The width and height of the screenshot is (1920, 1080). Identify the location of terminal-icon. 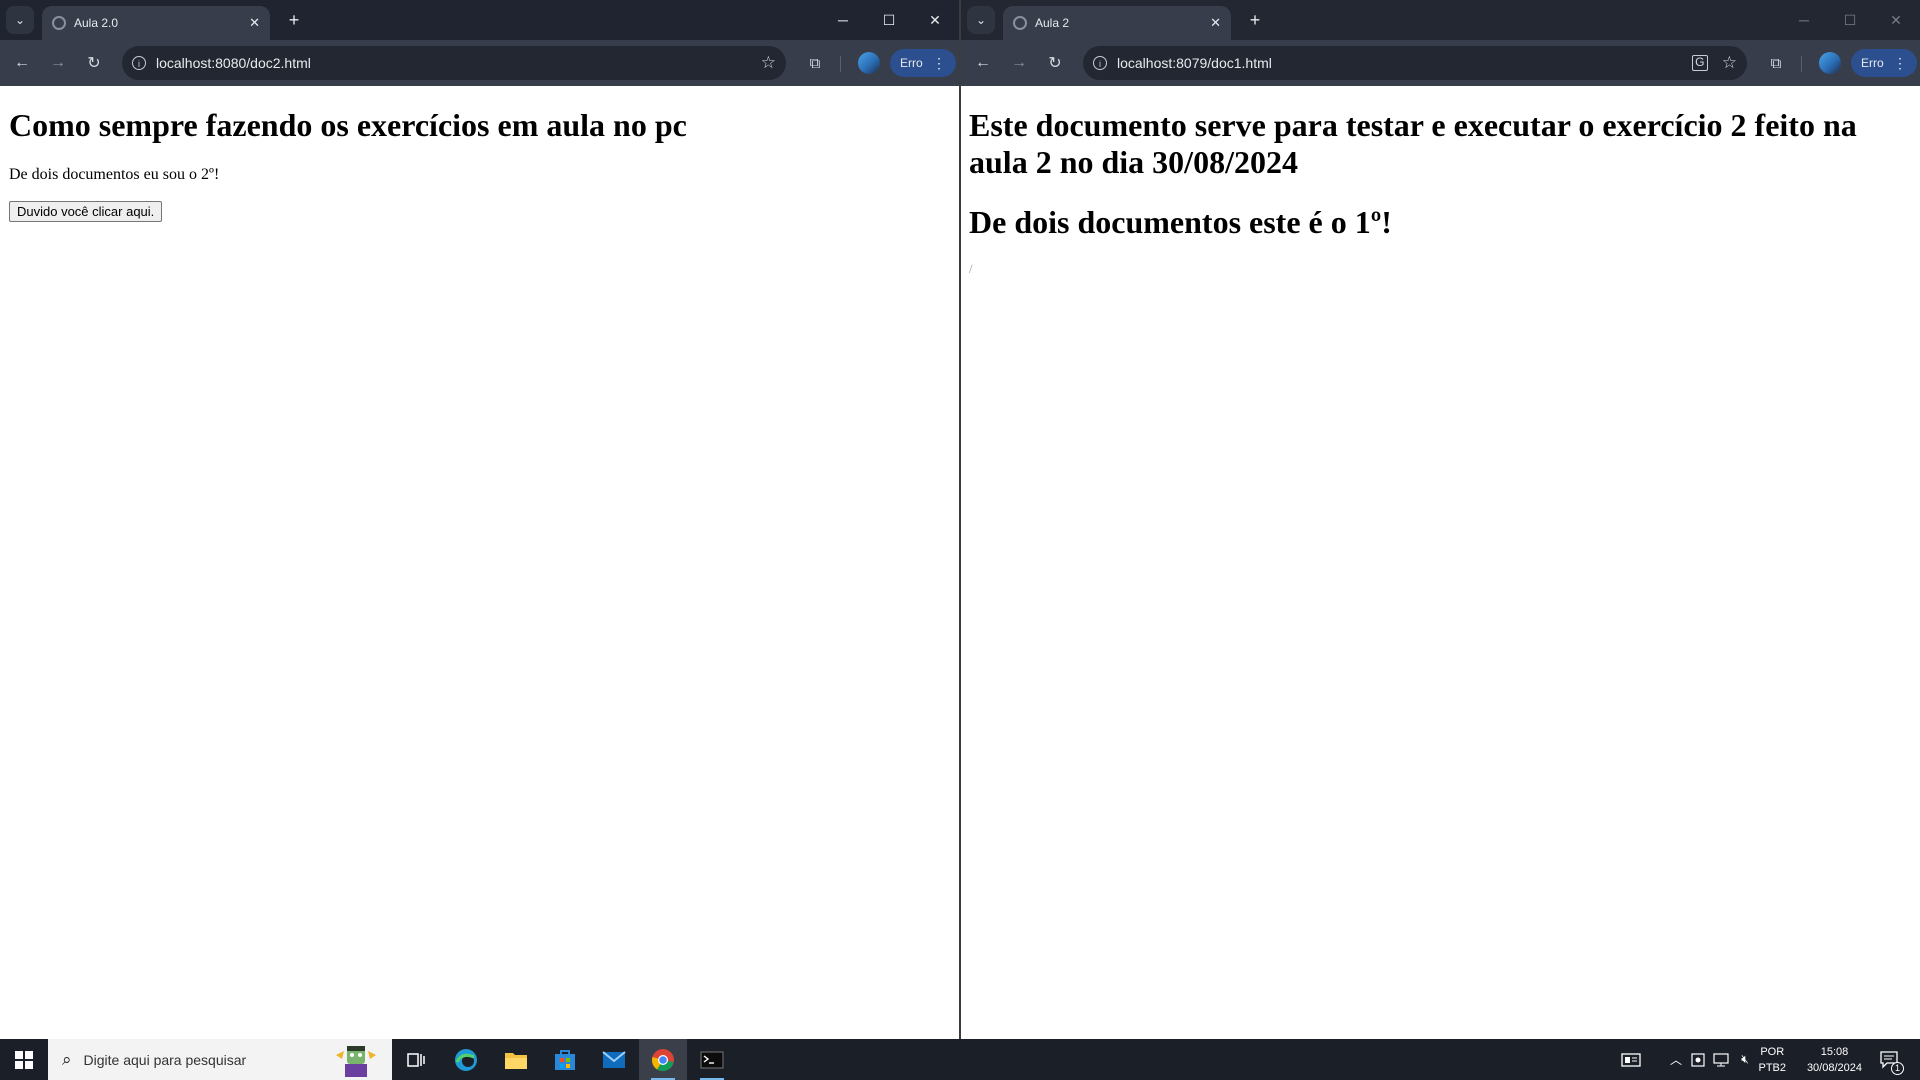
(712, 1059).